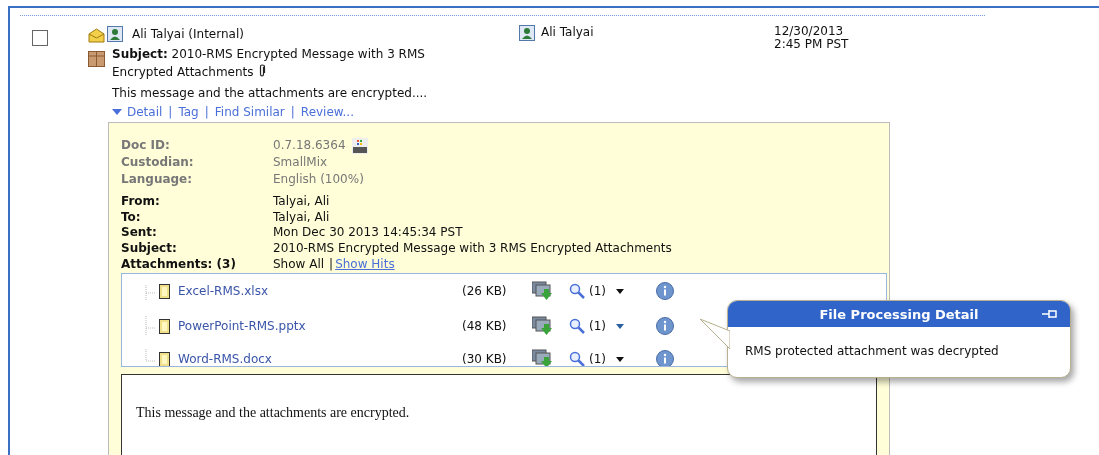  I want to click on action-link: Tag, so click(188, 112).